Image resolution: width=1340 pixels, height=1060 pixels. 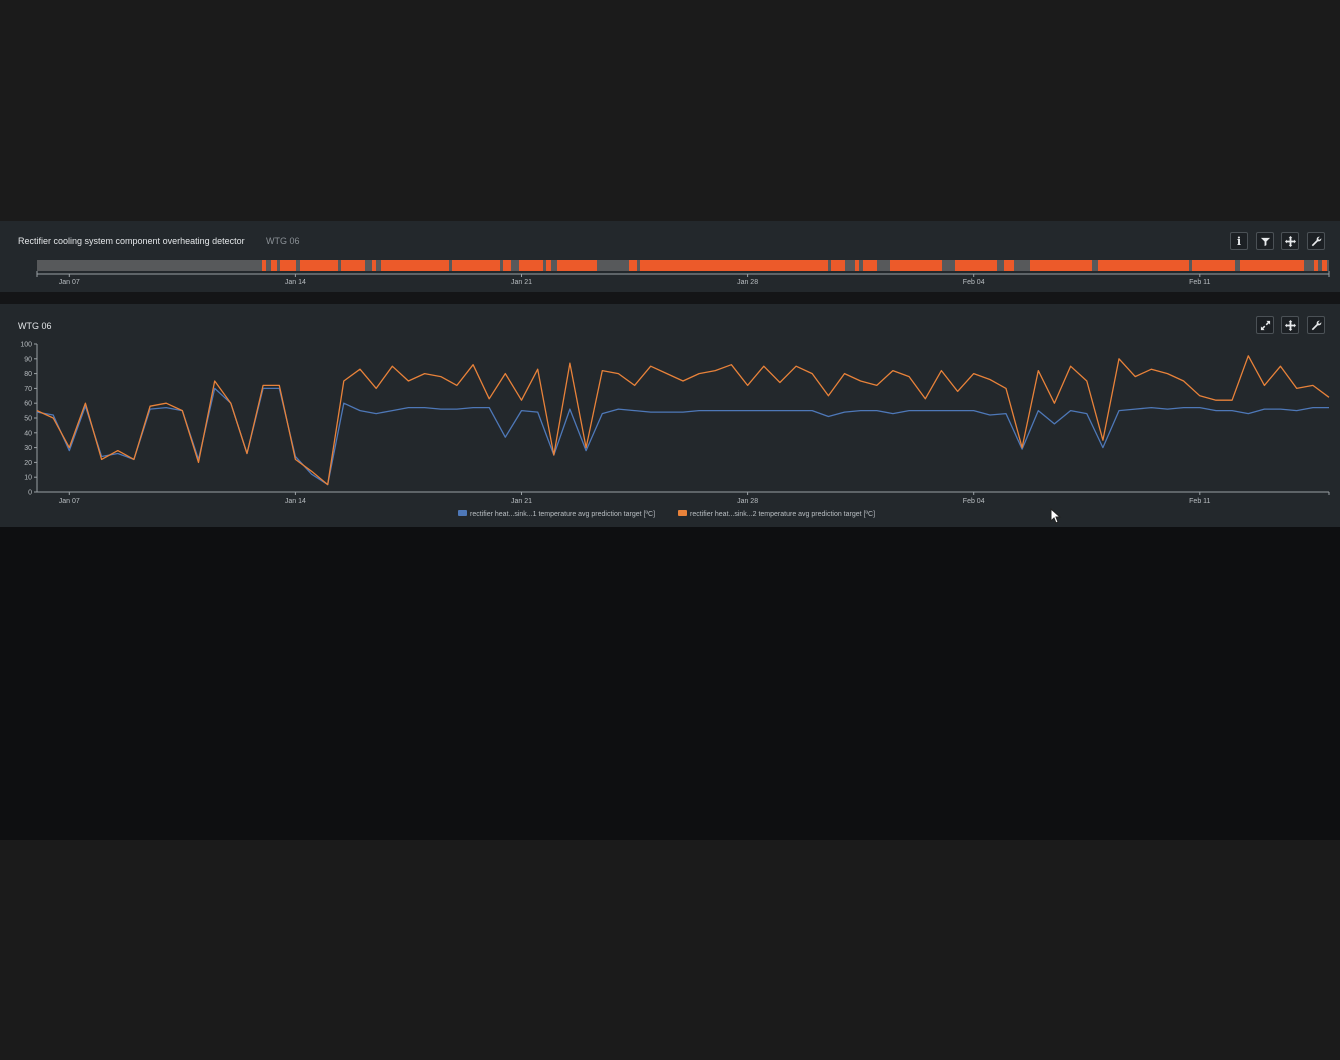 I want to click on x-tick-label: Feb 04, so click(x=974, y=501).